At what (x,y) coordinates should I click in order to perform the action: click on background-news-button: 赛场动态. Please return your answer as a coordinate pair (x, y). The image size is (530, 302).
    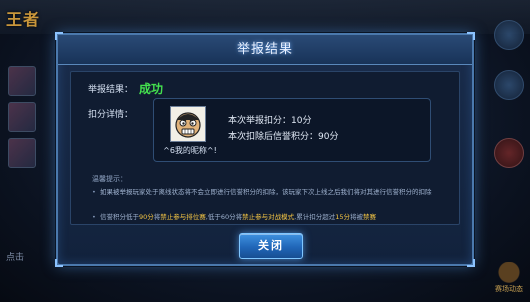
    Looking at the image, I should click on (509, 279).